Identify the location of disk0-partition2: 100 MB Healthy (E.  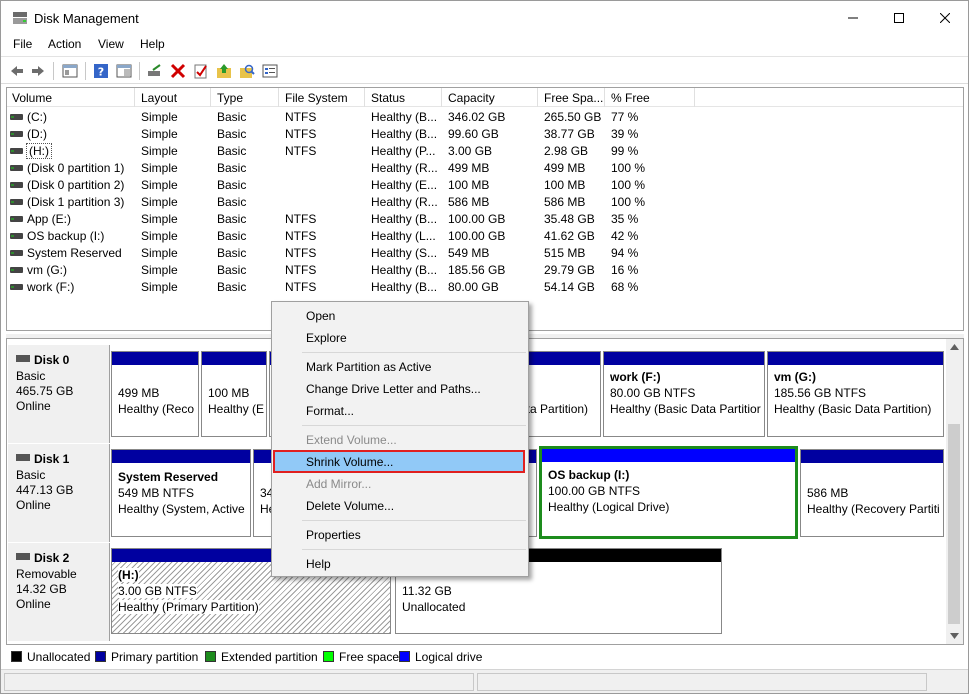
(234, 394).